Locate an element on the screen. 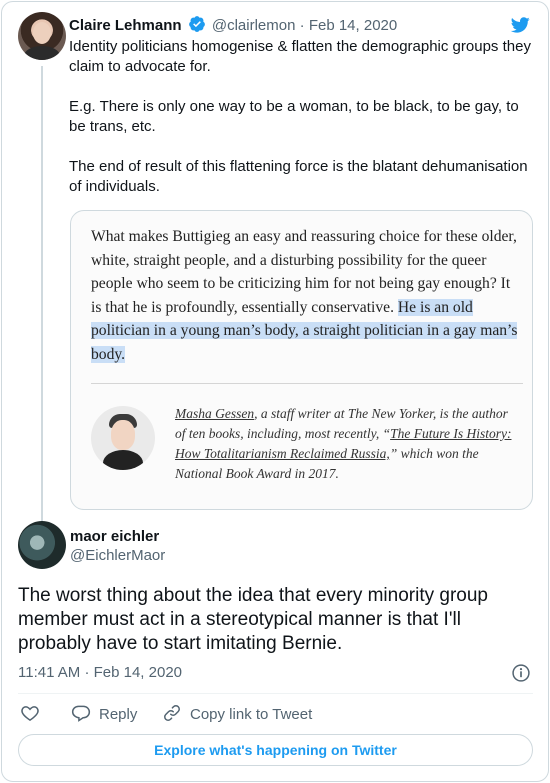 The width and height of the screenshot is (550, 783). heart-icon is located at coordinates (30, 713).